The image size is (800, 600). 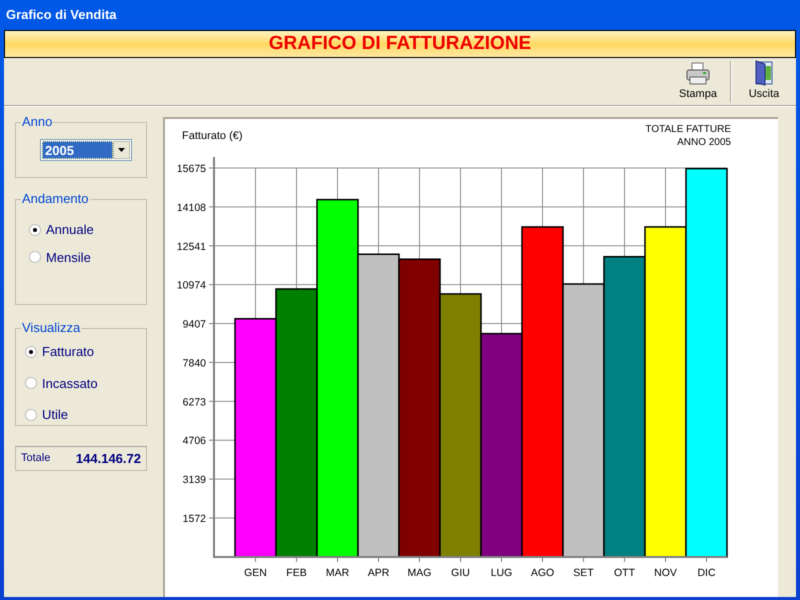 I want to click on axis-title: Fatturato (€), so click(x=212, y=136).